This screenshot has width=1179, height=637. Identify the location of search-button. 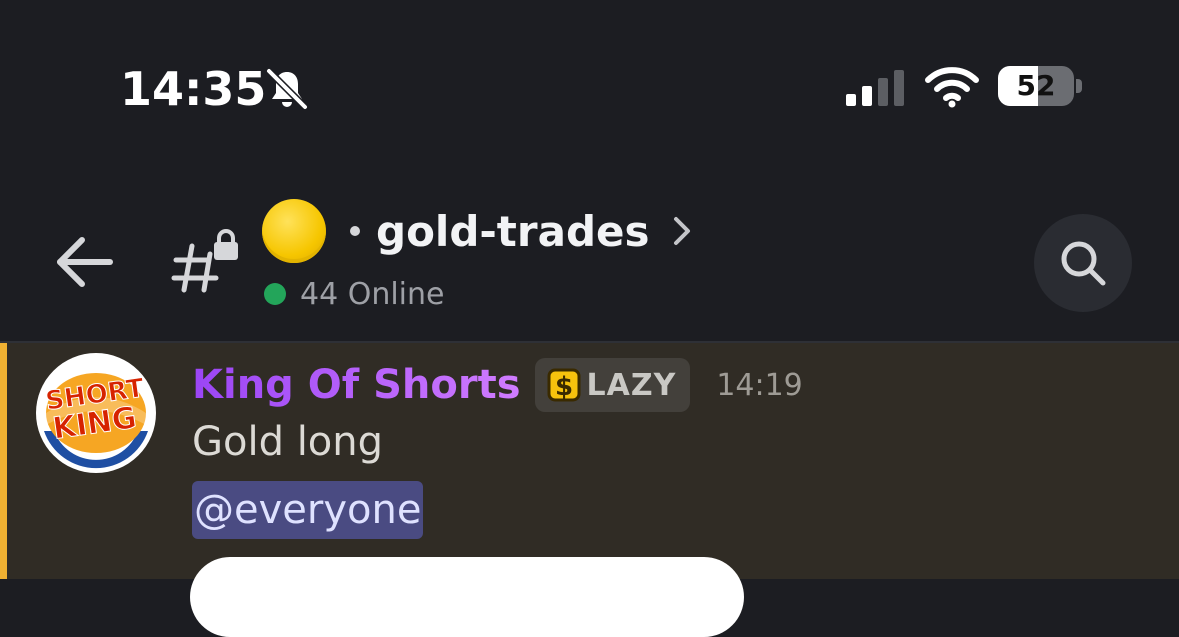
(1083, 263).